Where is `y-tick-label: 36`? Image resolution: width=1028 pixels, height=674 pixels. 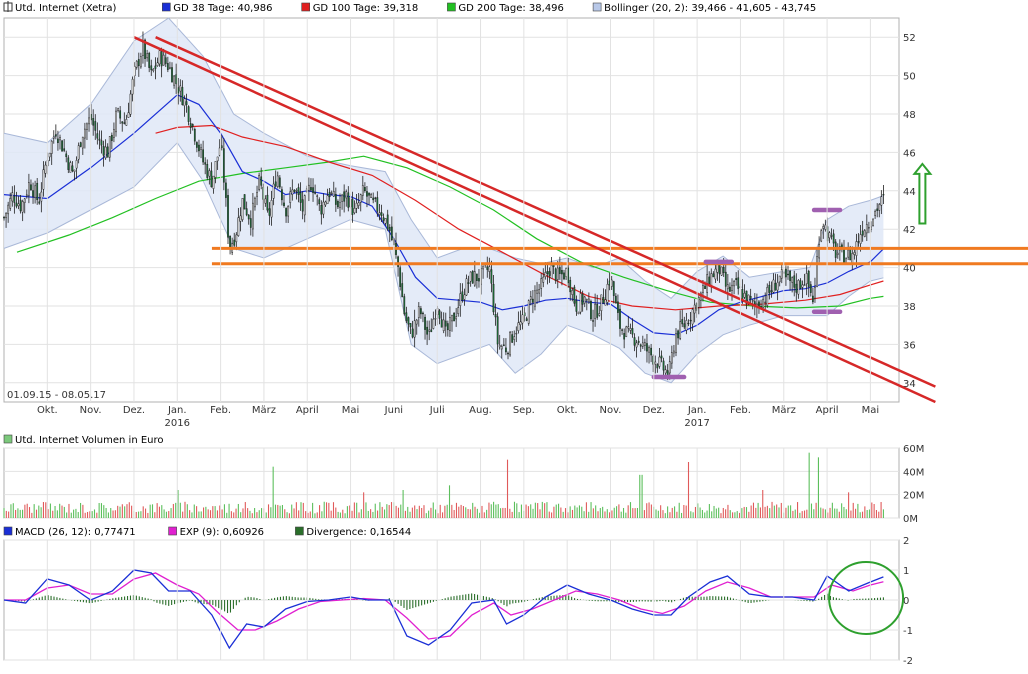
y-tick-label: 36 is located at coordinates (909, 345).